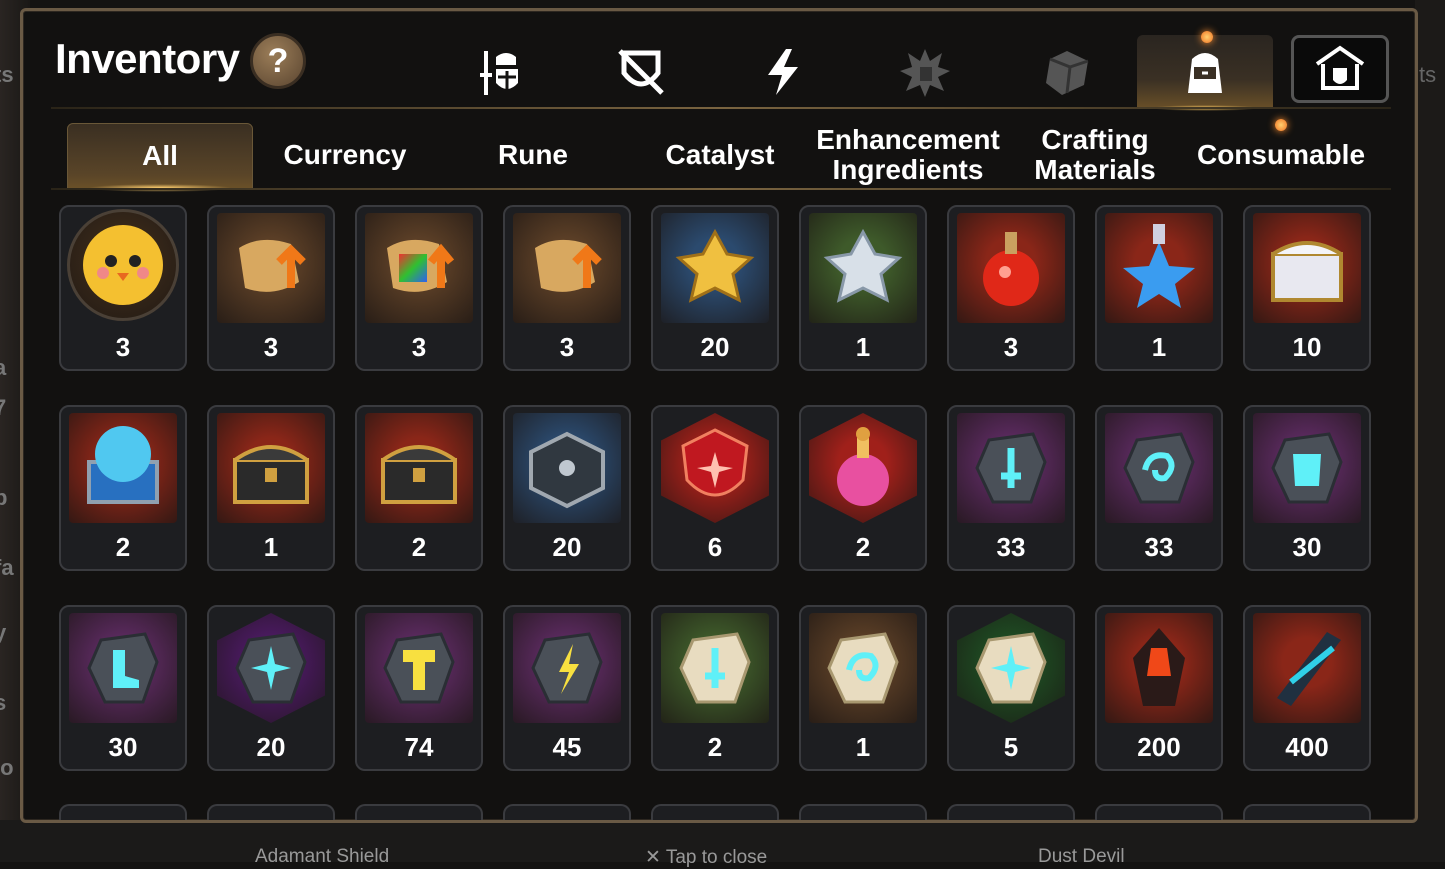 The height and width of the screenshot is (869, 1445). I want to click on item-count: 6, so click(715, 547).